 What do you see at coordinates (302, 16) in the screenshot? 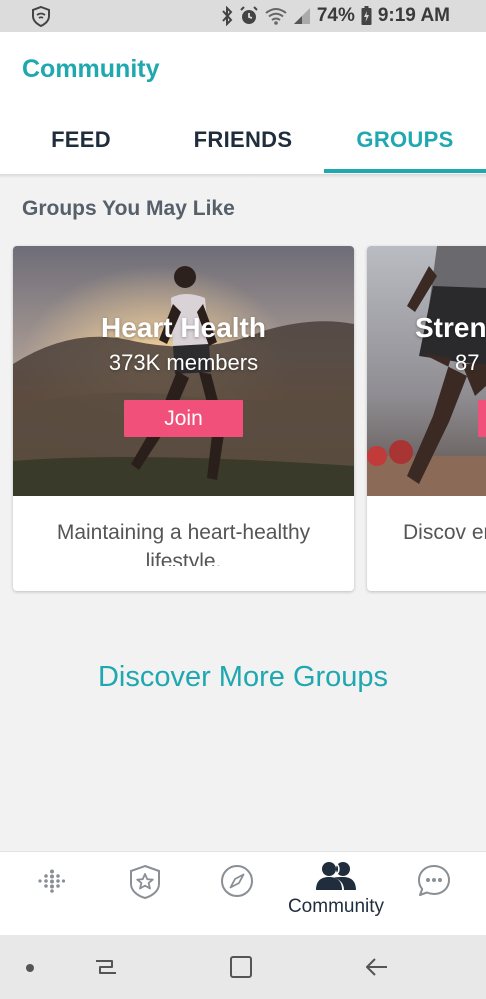
I see `signal-icon` at bounding box center [302, 16].